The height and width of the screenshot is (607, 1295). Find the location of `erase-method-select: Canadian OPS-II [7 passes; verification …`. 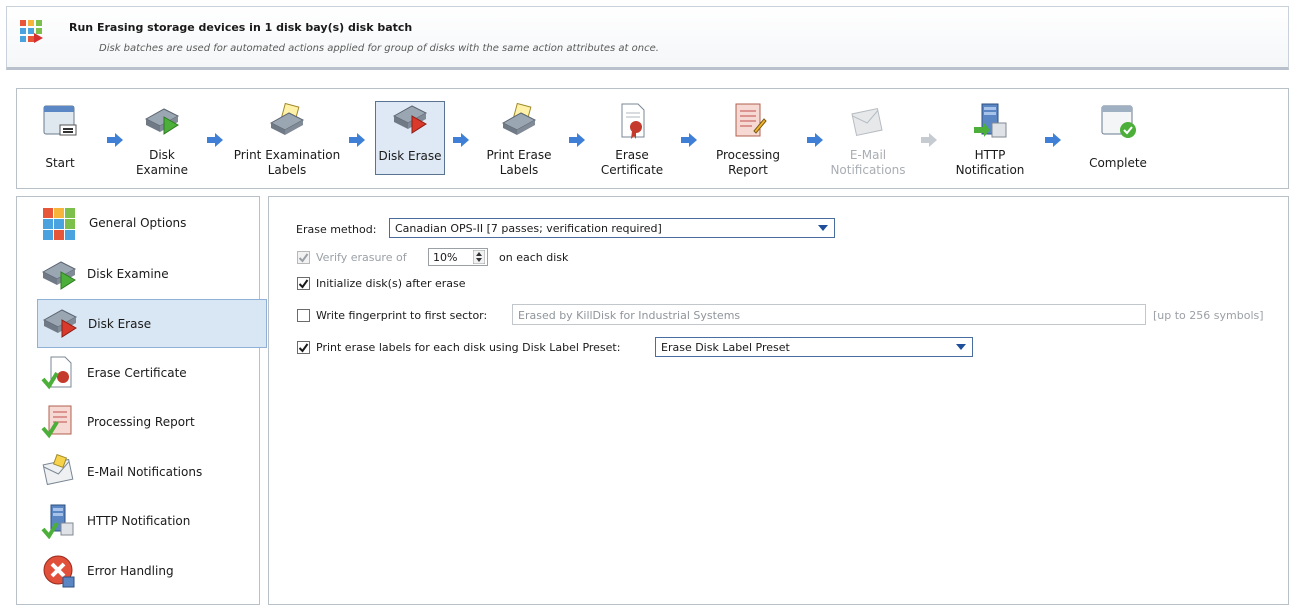

erase-method-select: Canadian OPS-II [7 passes; verification … is located at coordinates (612, 228).